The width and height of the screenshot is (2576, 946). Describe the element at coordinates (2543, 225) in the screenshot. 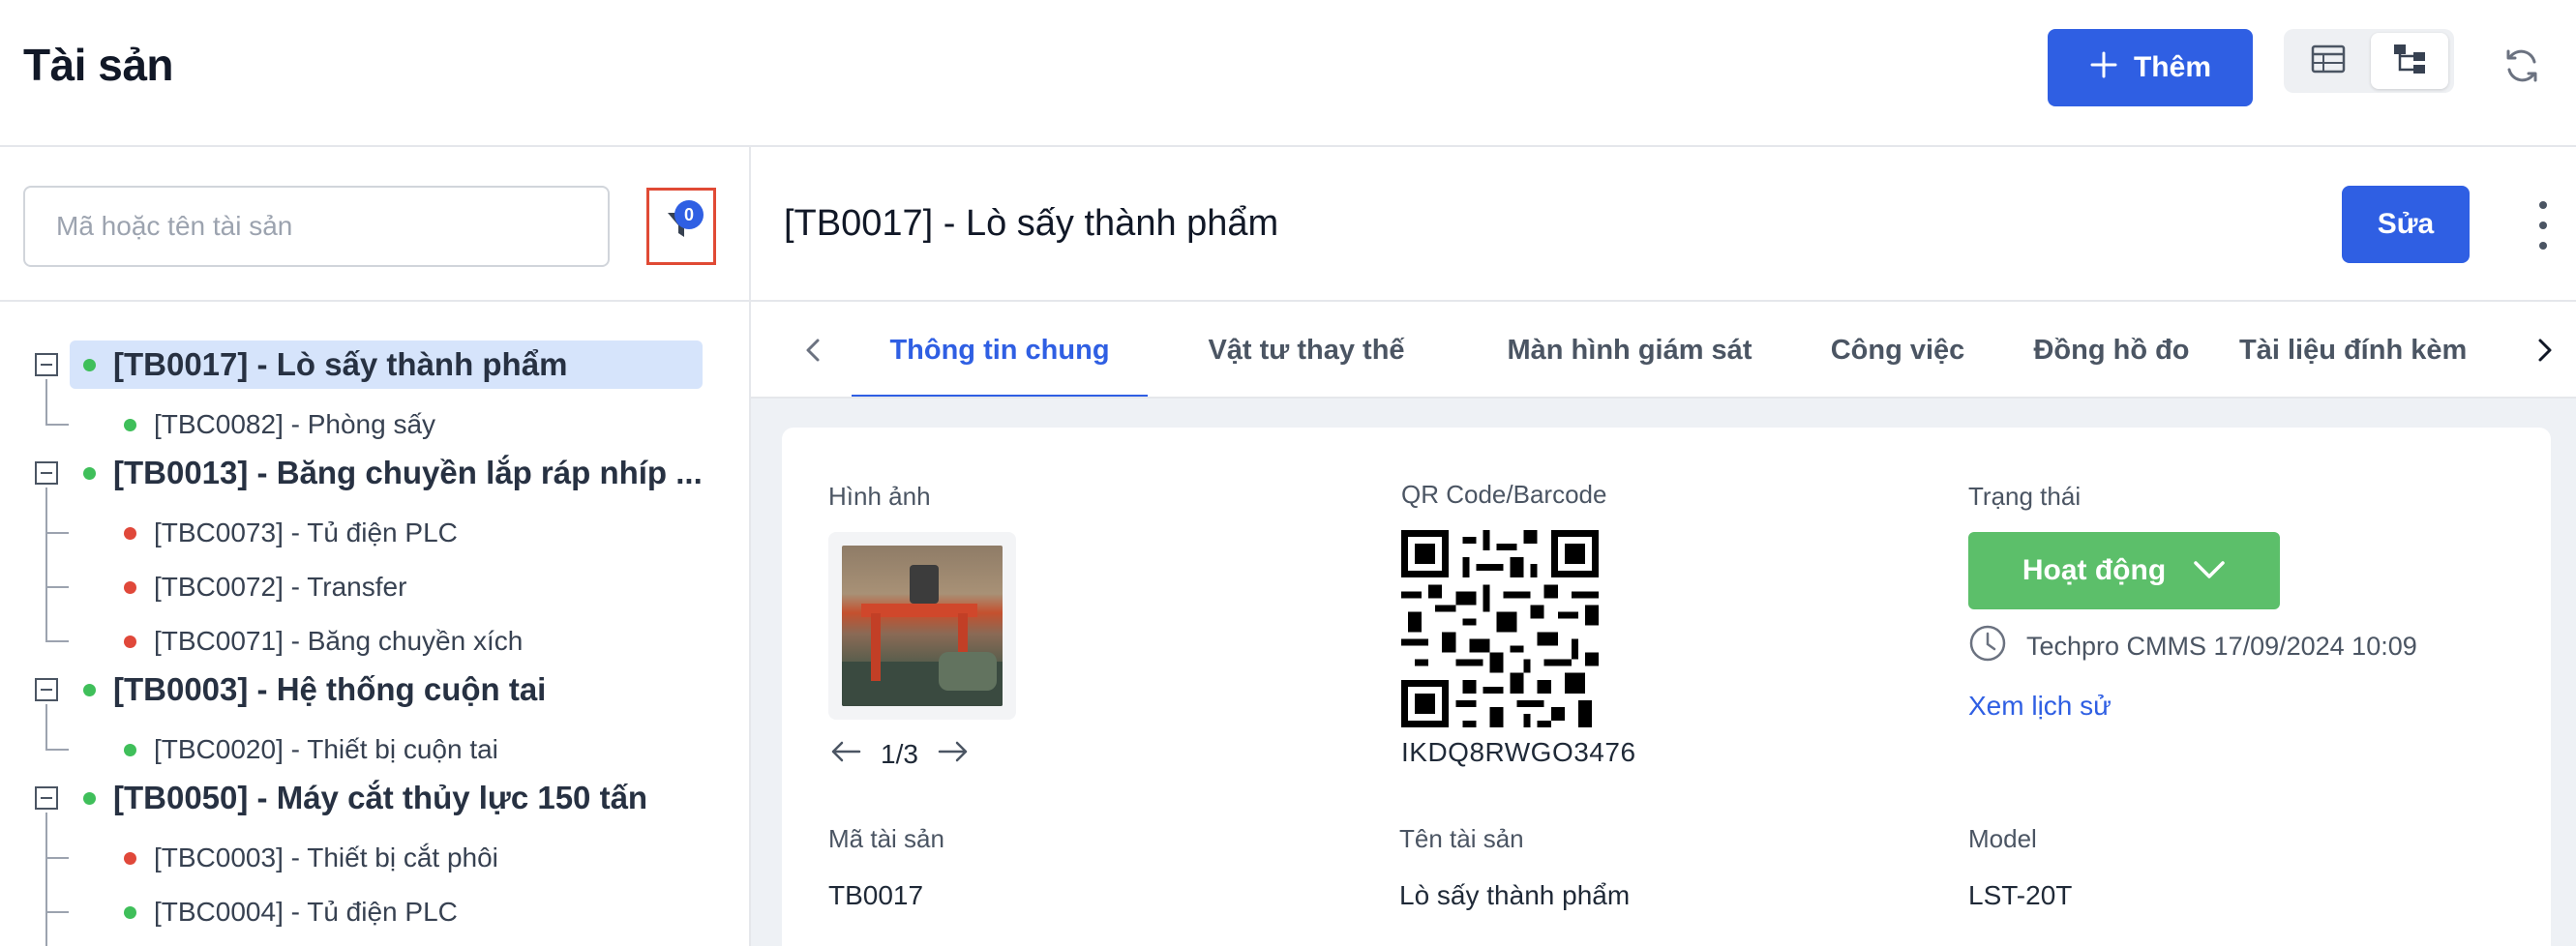

I see `more-options-icon` at that location.